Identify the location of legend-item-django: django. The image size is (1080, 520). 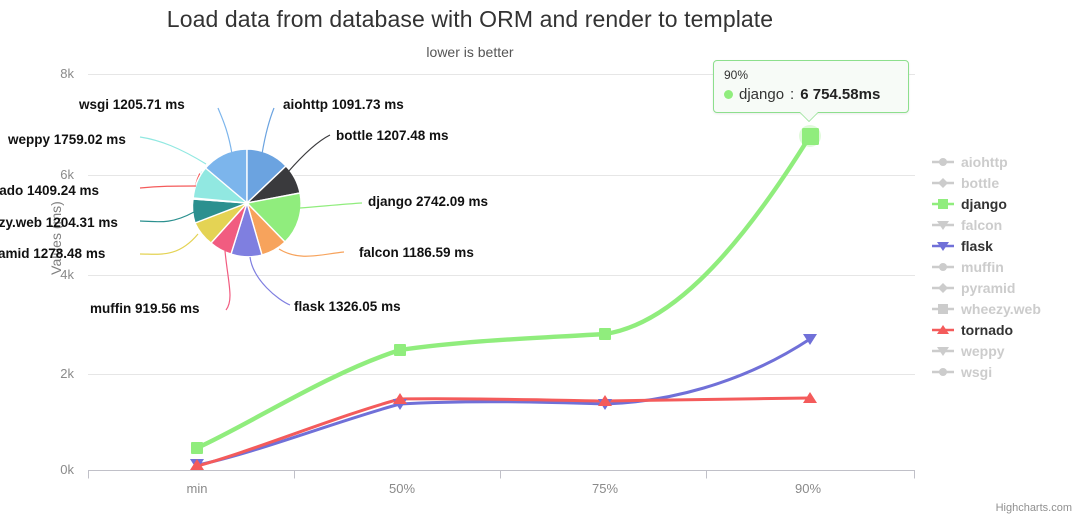
(986, 203).